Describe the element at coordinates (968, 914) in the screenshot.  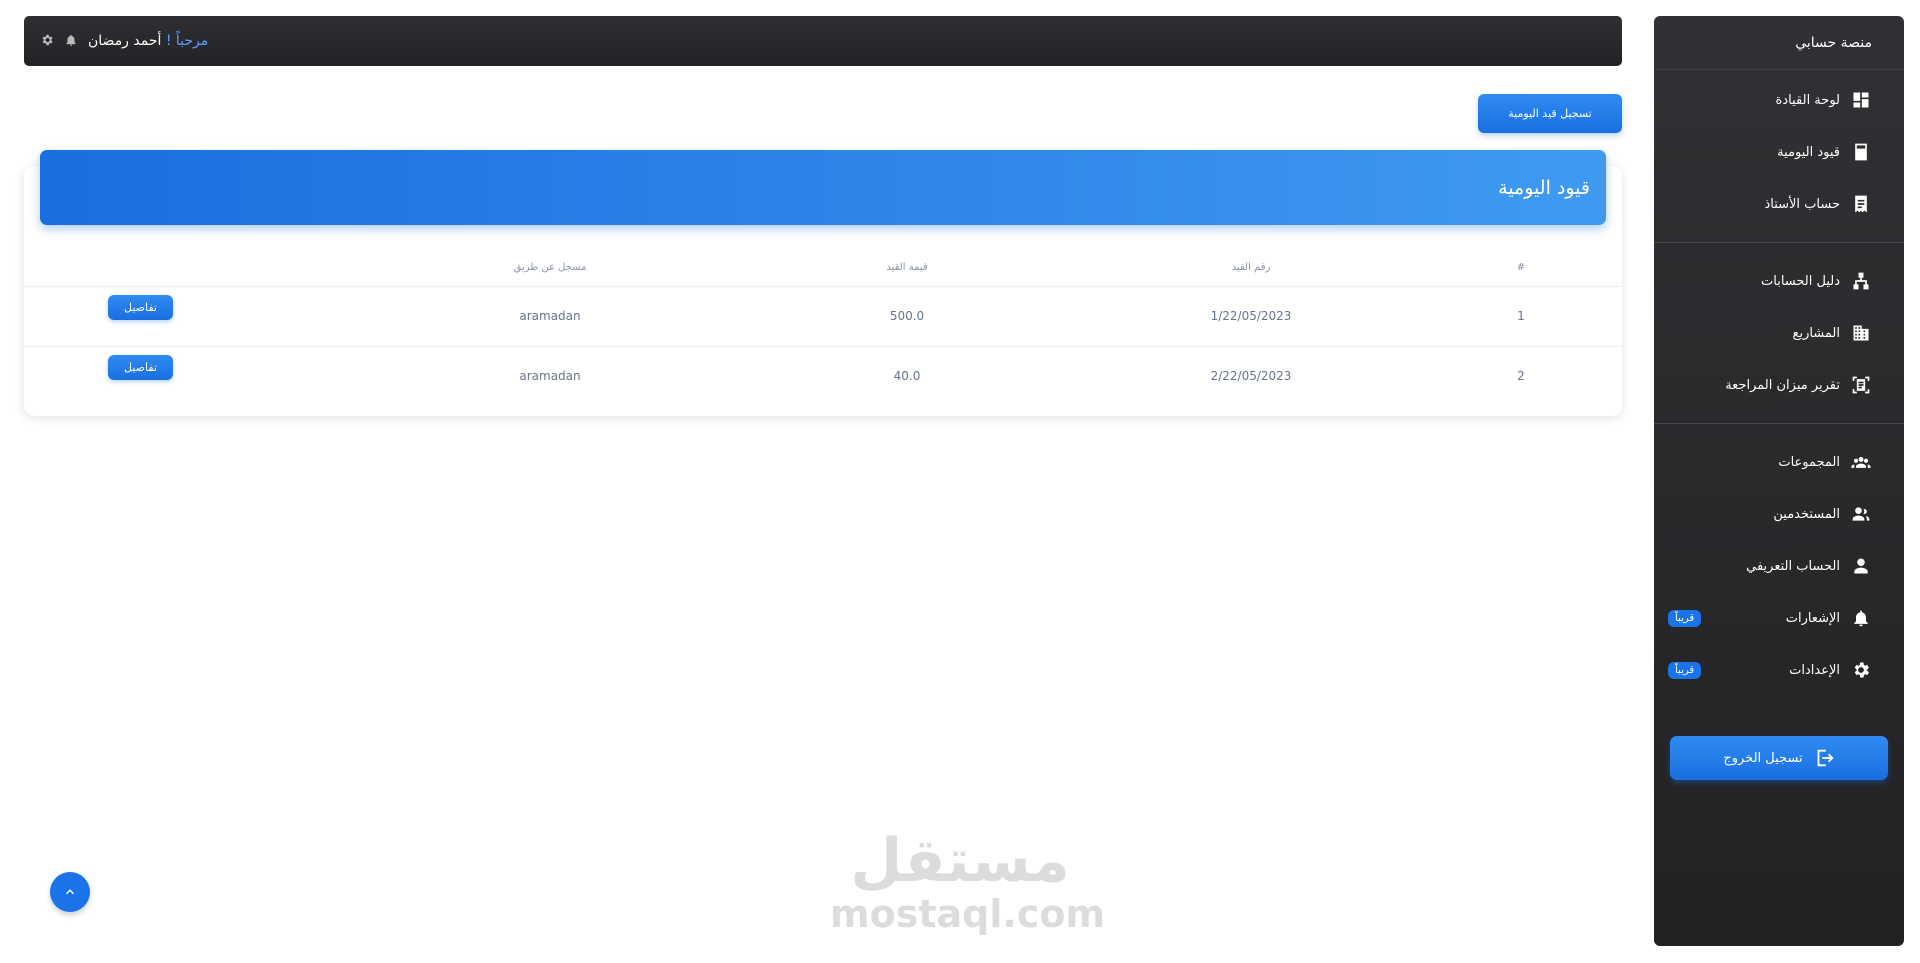
I see `watermark-latin: mostaql.com` at that location.